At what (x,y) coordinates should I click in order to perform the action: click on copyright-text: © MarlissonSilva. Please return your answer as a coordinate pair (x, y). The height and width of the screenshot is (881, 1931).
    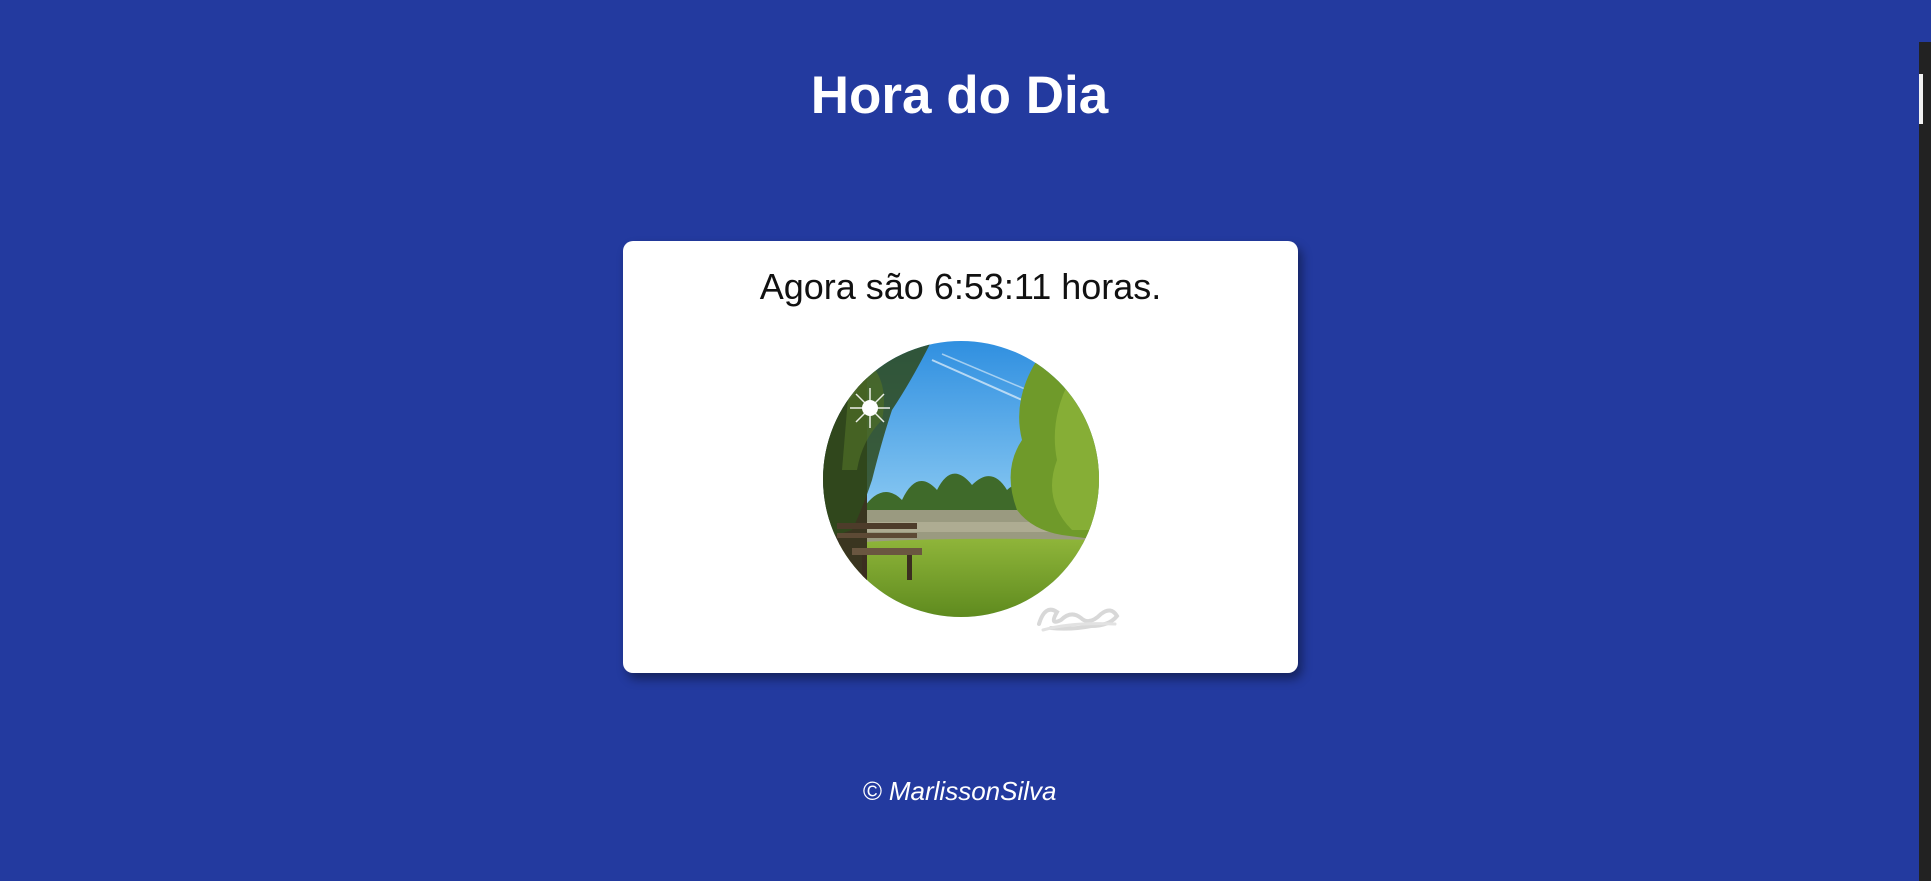
    Looking at the image, I should click on (959, 791).